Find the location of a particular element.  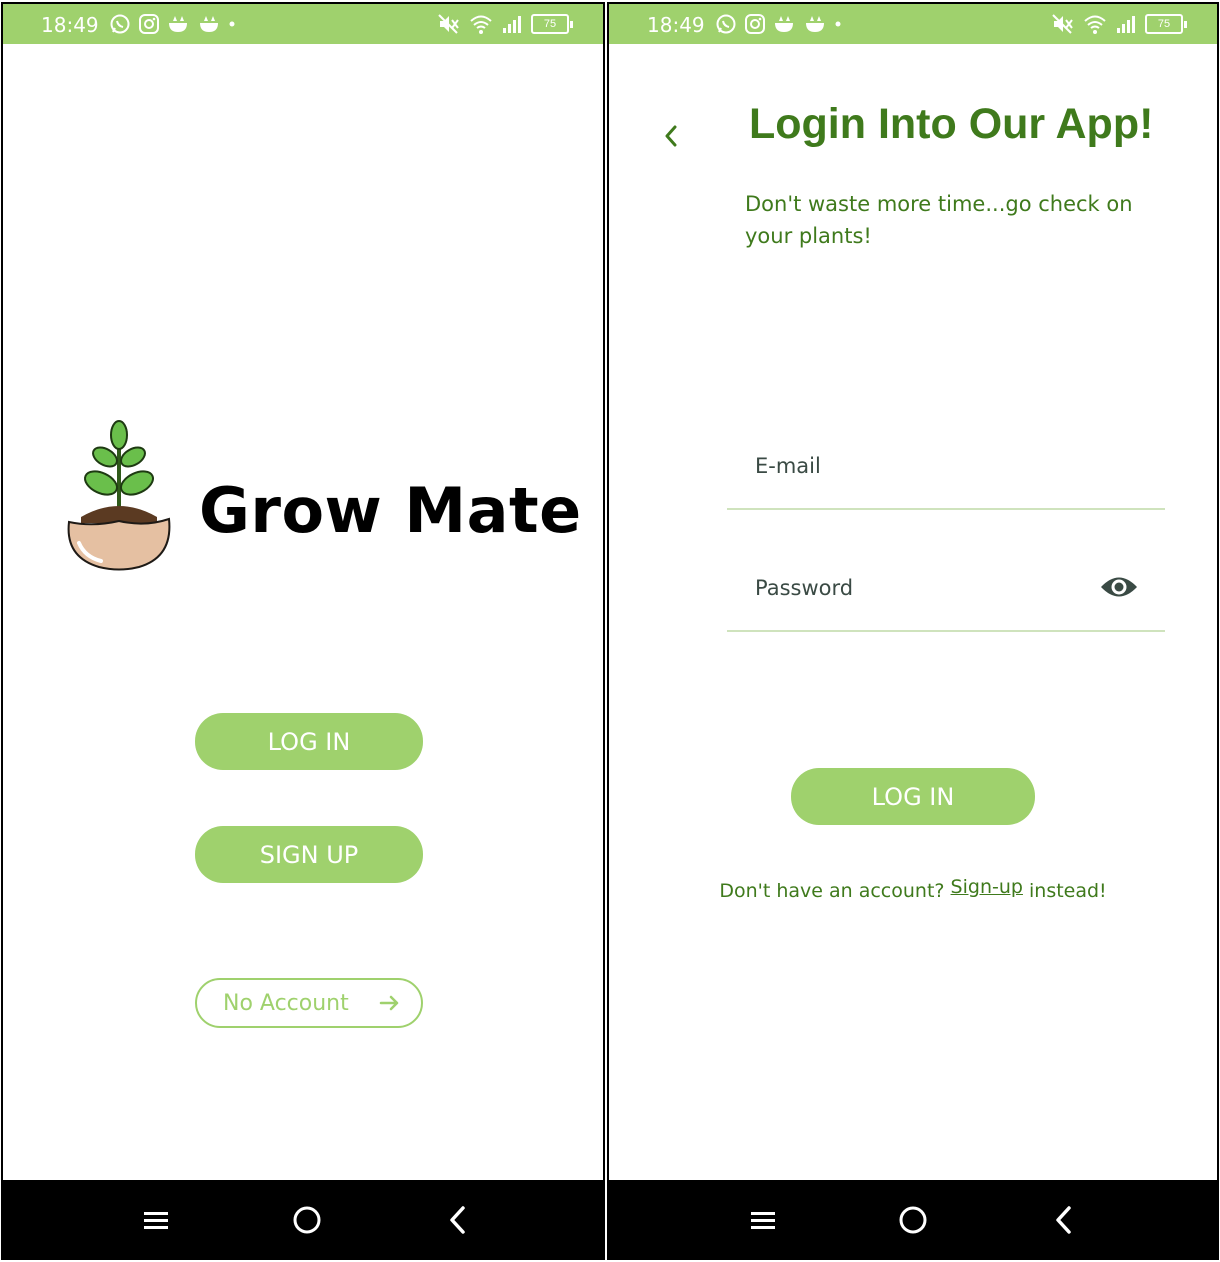

page-title: Login Into Our App! is located at coordinates (951, 124).